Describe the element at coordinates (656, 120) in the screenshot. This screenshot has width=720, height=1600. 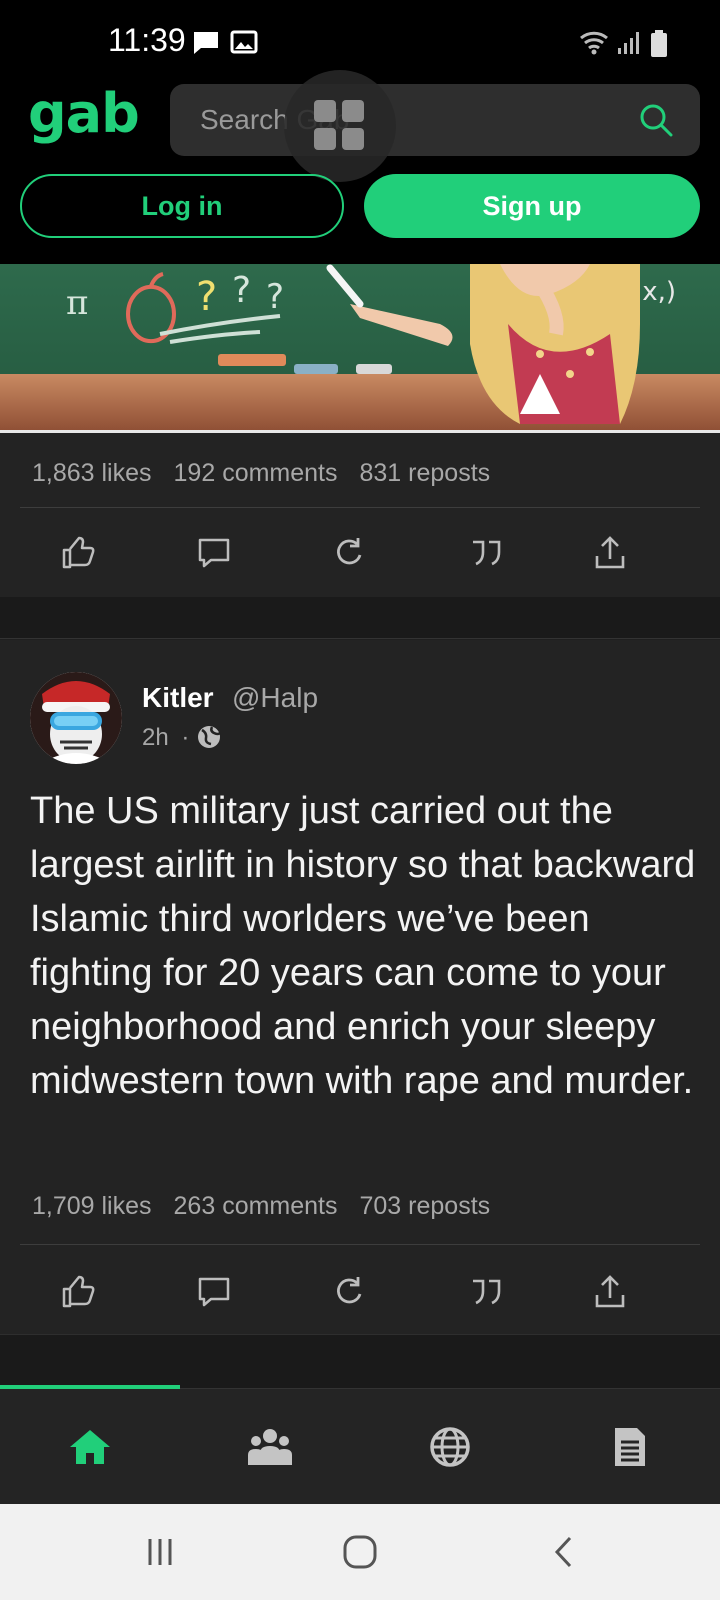
I see `search-icon` at that location.